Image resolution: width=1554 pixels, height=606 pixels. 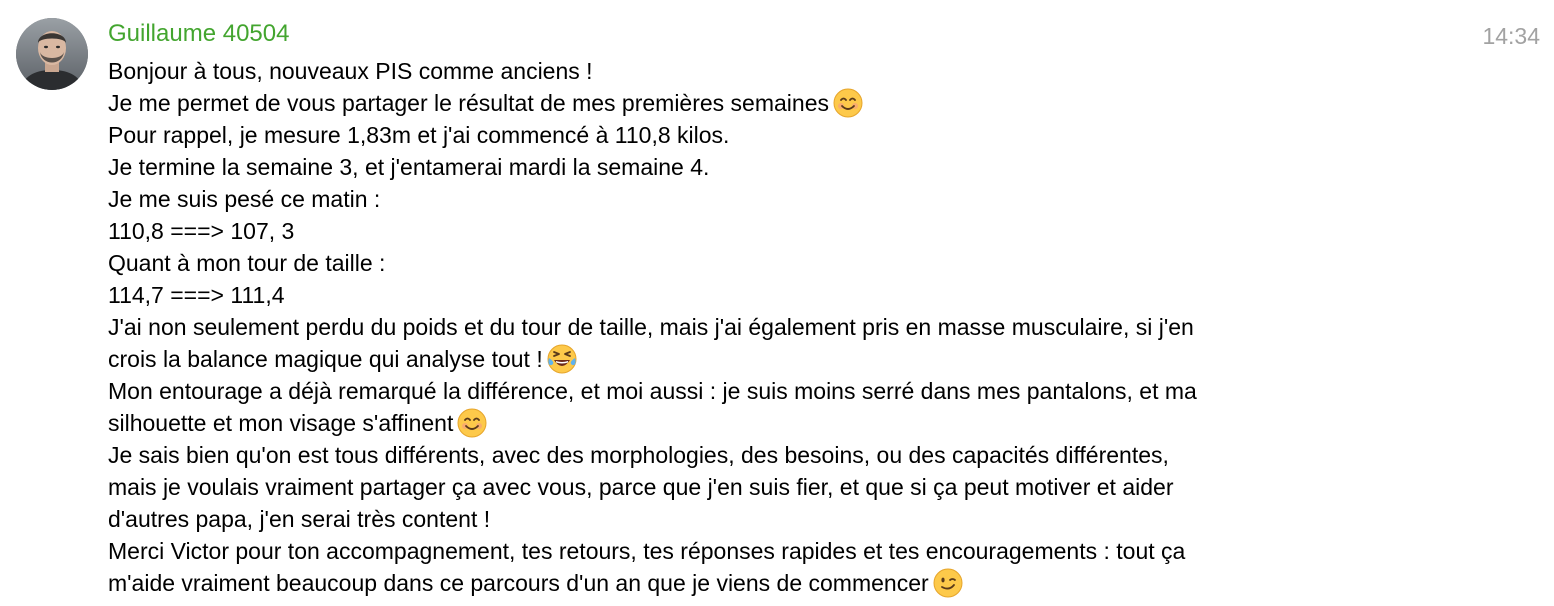 What do you see at coordinates (198, 34) in the screenshot?
I see `sender-name: Guillaume 40504` at bounding box center [198, 34].